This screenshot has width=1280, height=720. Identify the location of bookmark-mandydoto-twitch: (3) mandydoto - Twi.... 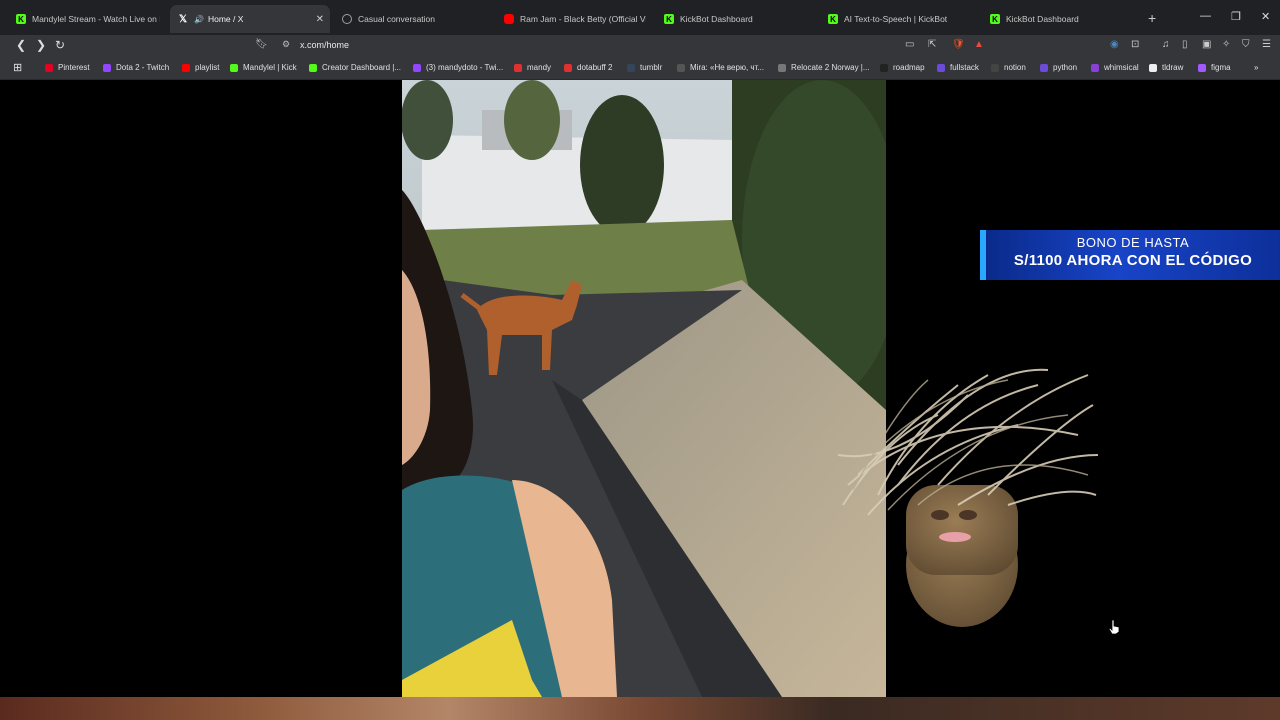
(458, 67).